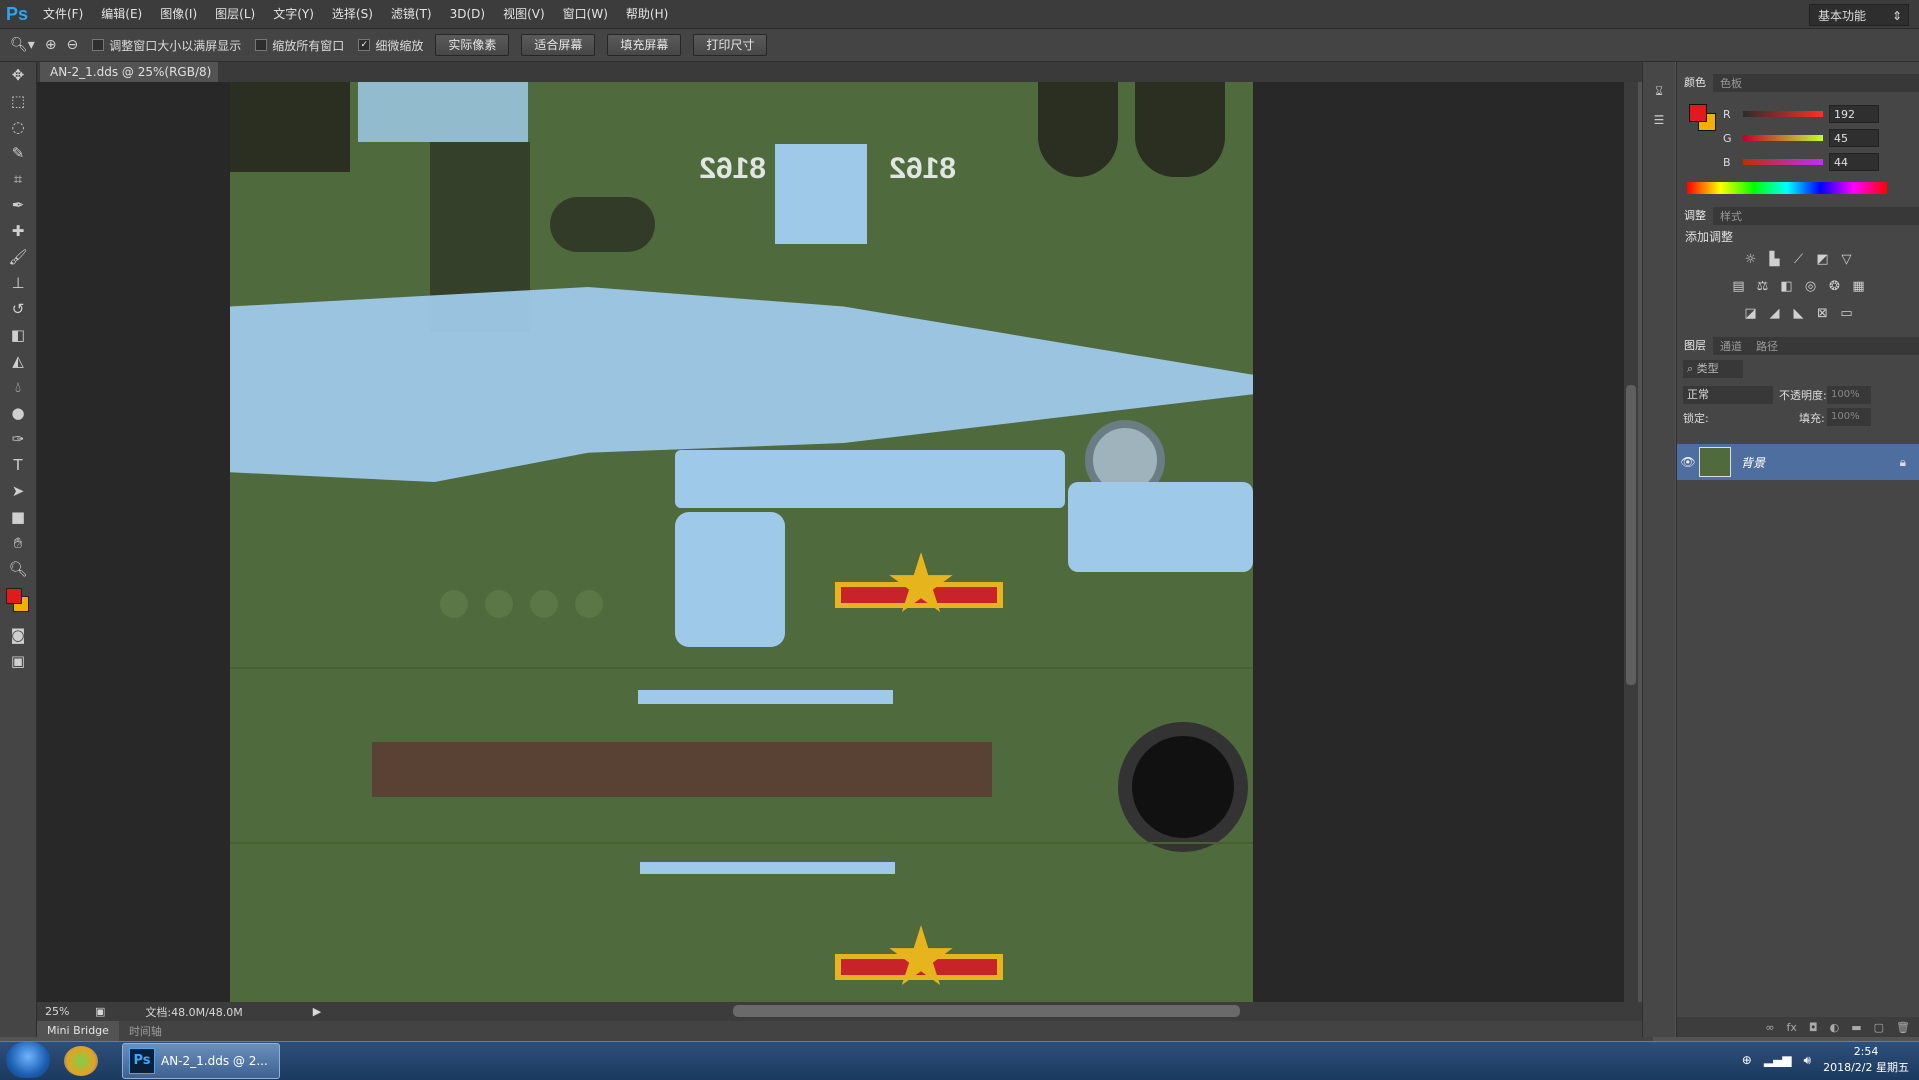 Image resolution: width=1919 pixels, height=1080 pixels. I want to click on zoom-tool-preset-icon: 🔍︎▾, so click(22, 45).